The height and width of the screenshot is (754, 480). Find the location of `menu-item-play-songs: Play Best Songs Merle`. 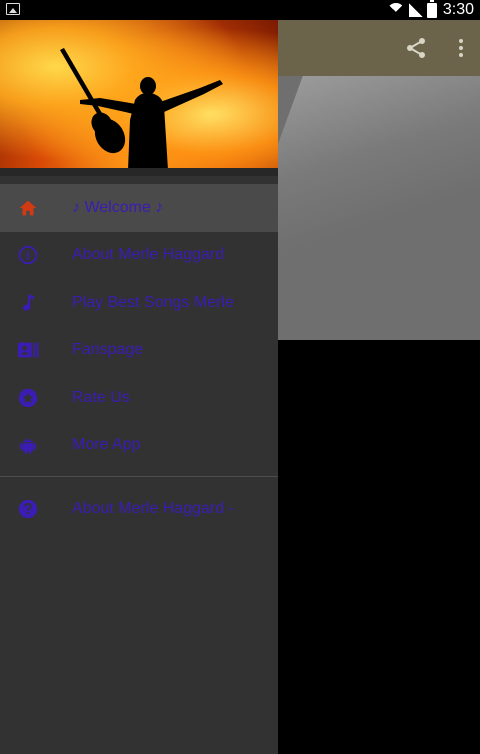

menu-item-play-songs: Play Best Songs Merle is located at coordinates (139, 303).